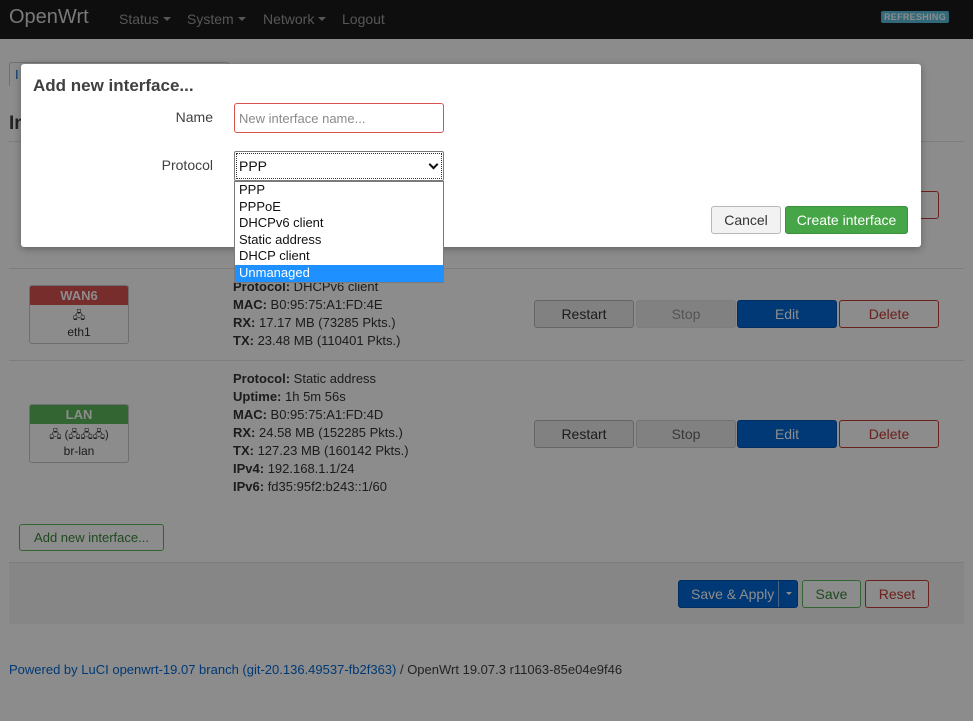 This screenshot has width=973, height=721. What do you see at coordinates (339, 223) in the screenshot?
I see `protocol-option: DHCPv6 client` at bounding box center [339, 223].